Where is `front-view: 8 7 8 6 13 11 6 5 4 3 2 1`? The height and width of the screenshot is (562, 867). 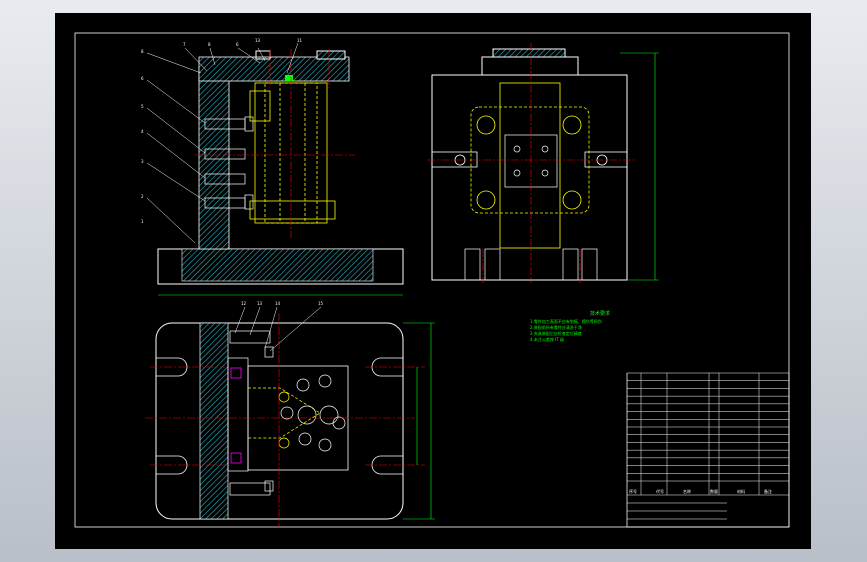 front-view: 8 7 8 6 13 11 6 5 4 3 2 1 is located at coordinates (272, 167).